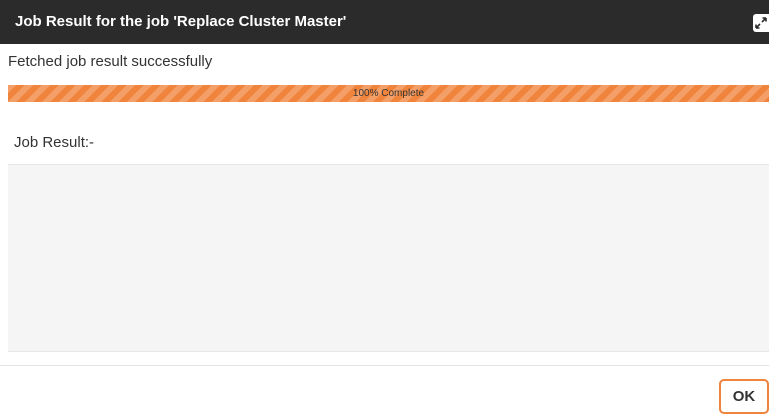 Image resolution: width=769 pixels, height=416 pixels. I want to click on expand-icon, so click(761, 23).